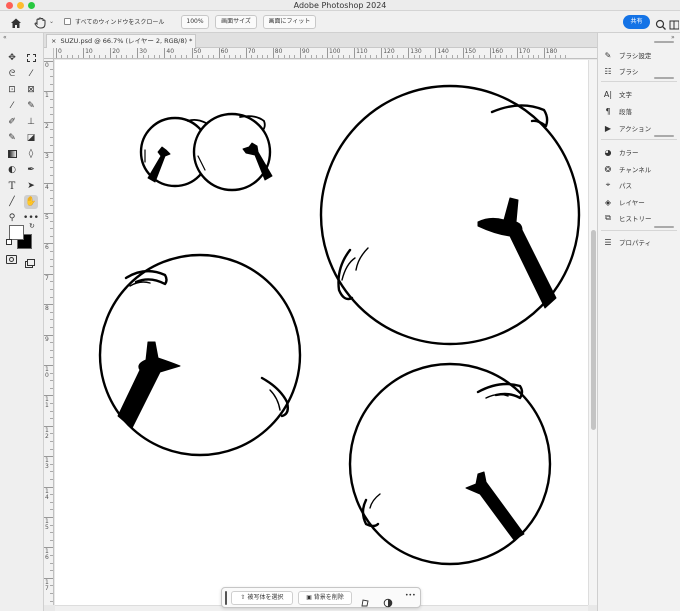  Describe the element at coordinates (265, 597) in the screenshot. I see `select-subject-label: 被写体を選択` at that location.